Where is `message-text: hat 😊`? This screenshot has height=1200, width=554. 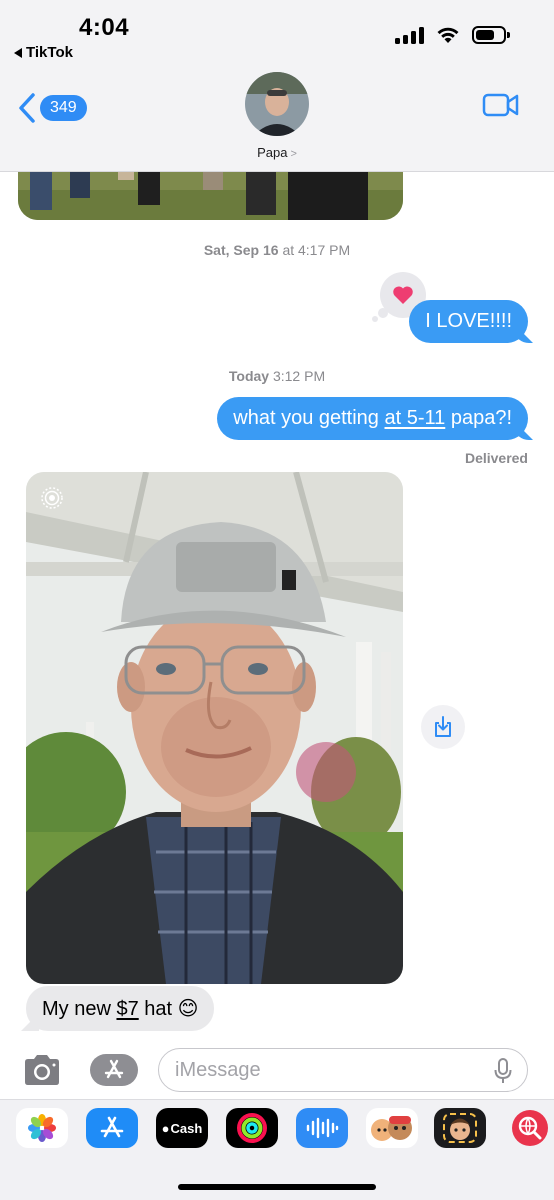
message-text: hat 😊 is located at coordinates (168, 1009).